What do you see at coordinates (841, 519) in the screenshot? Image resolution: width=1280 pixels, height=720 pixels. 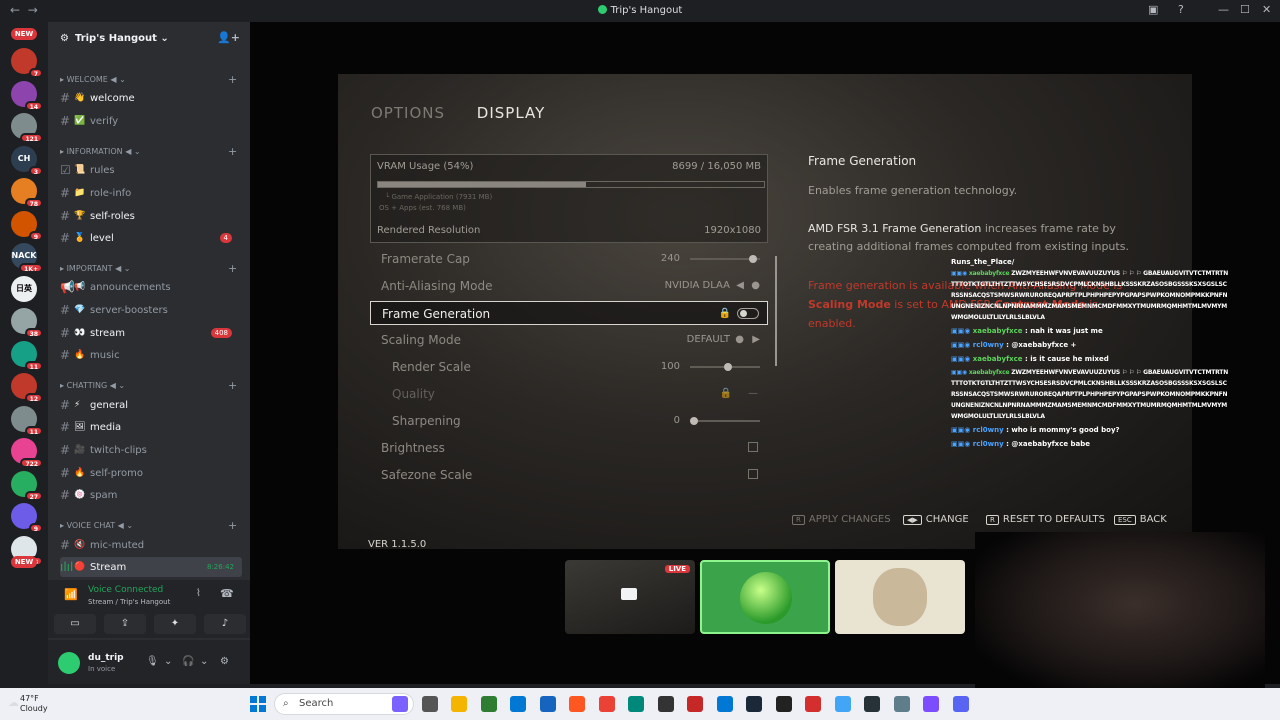 I see `apply-changes-button: R APPLY CHANGES` at bounding box center [841, 519].